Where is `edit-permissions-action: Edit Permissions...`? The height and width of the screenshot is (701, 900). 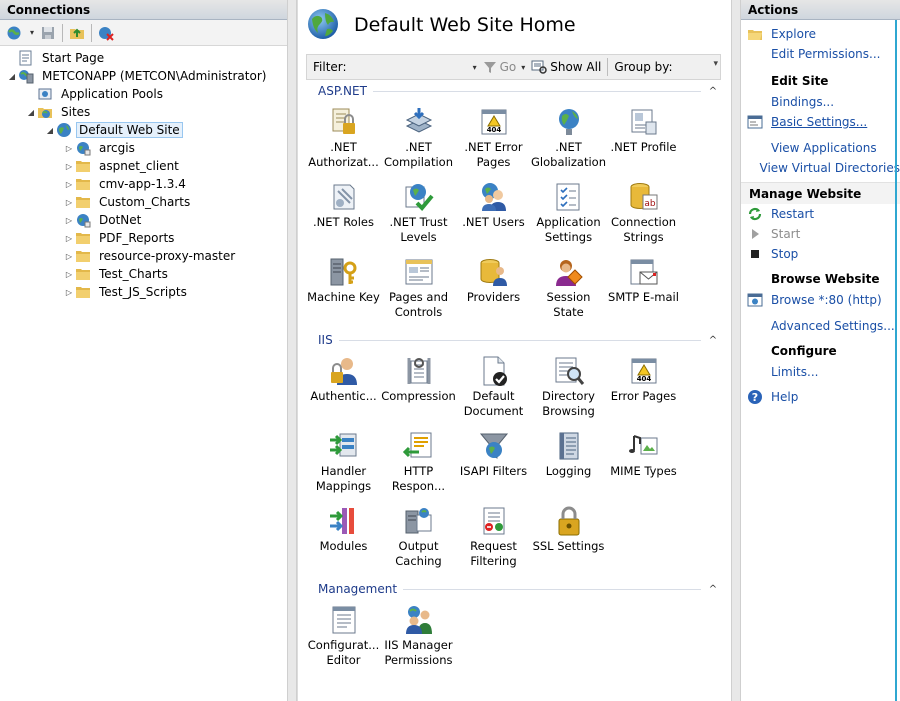 edit-permissions-action: Edit Permissions... is located at coordinates (820, 54).